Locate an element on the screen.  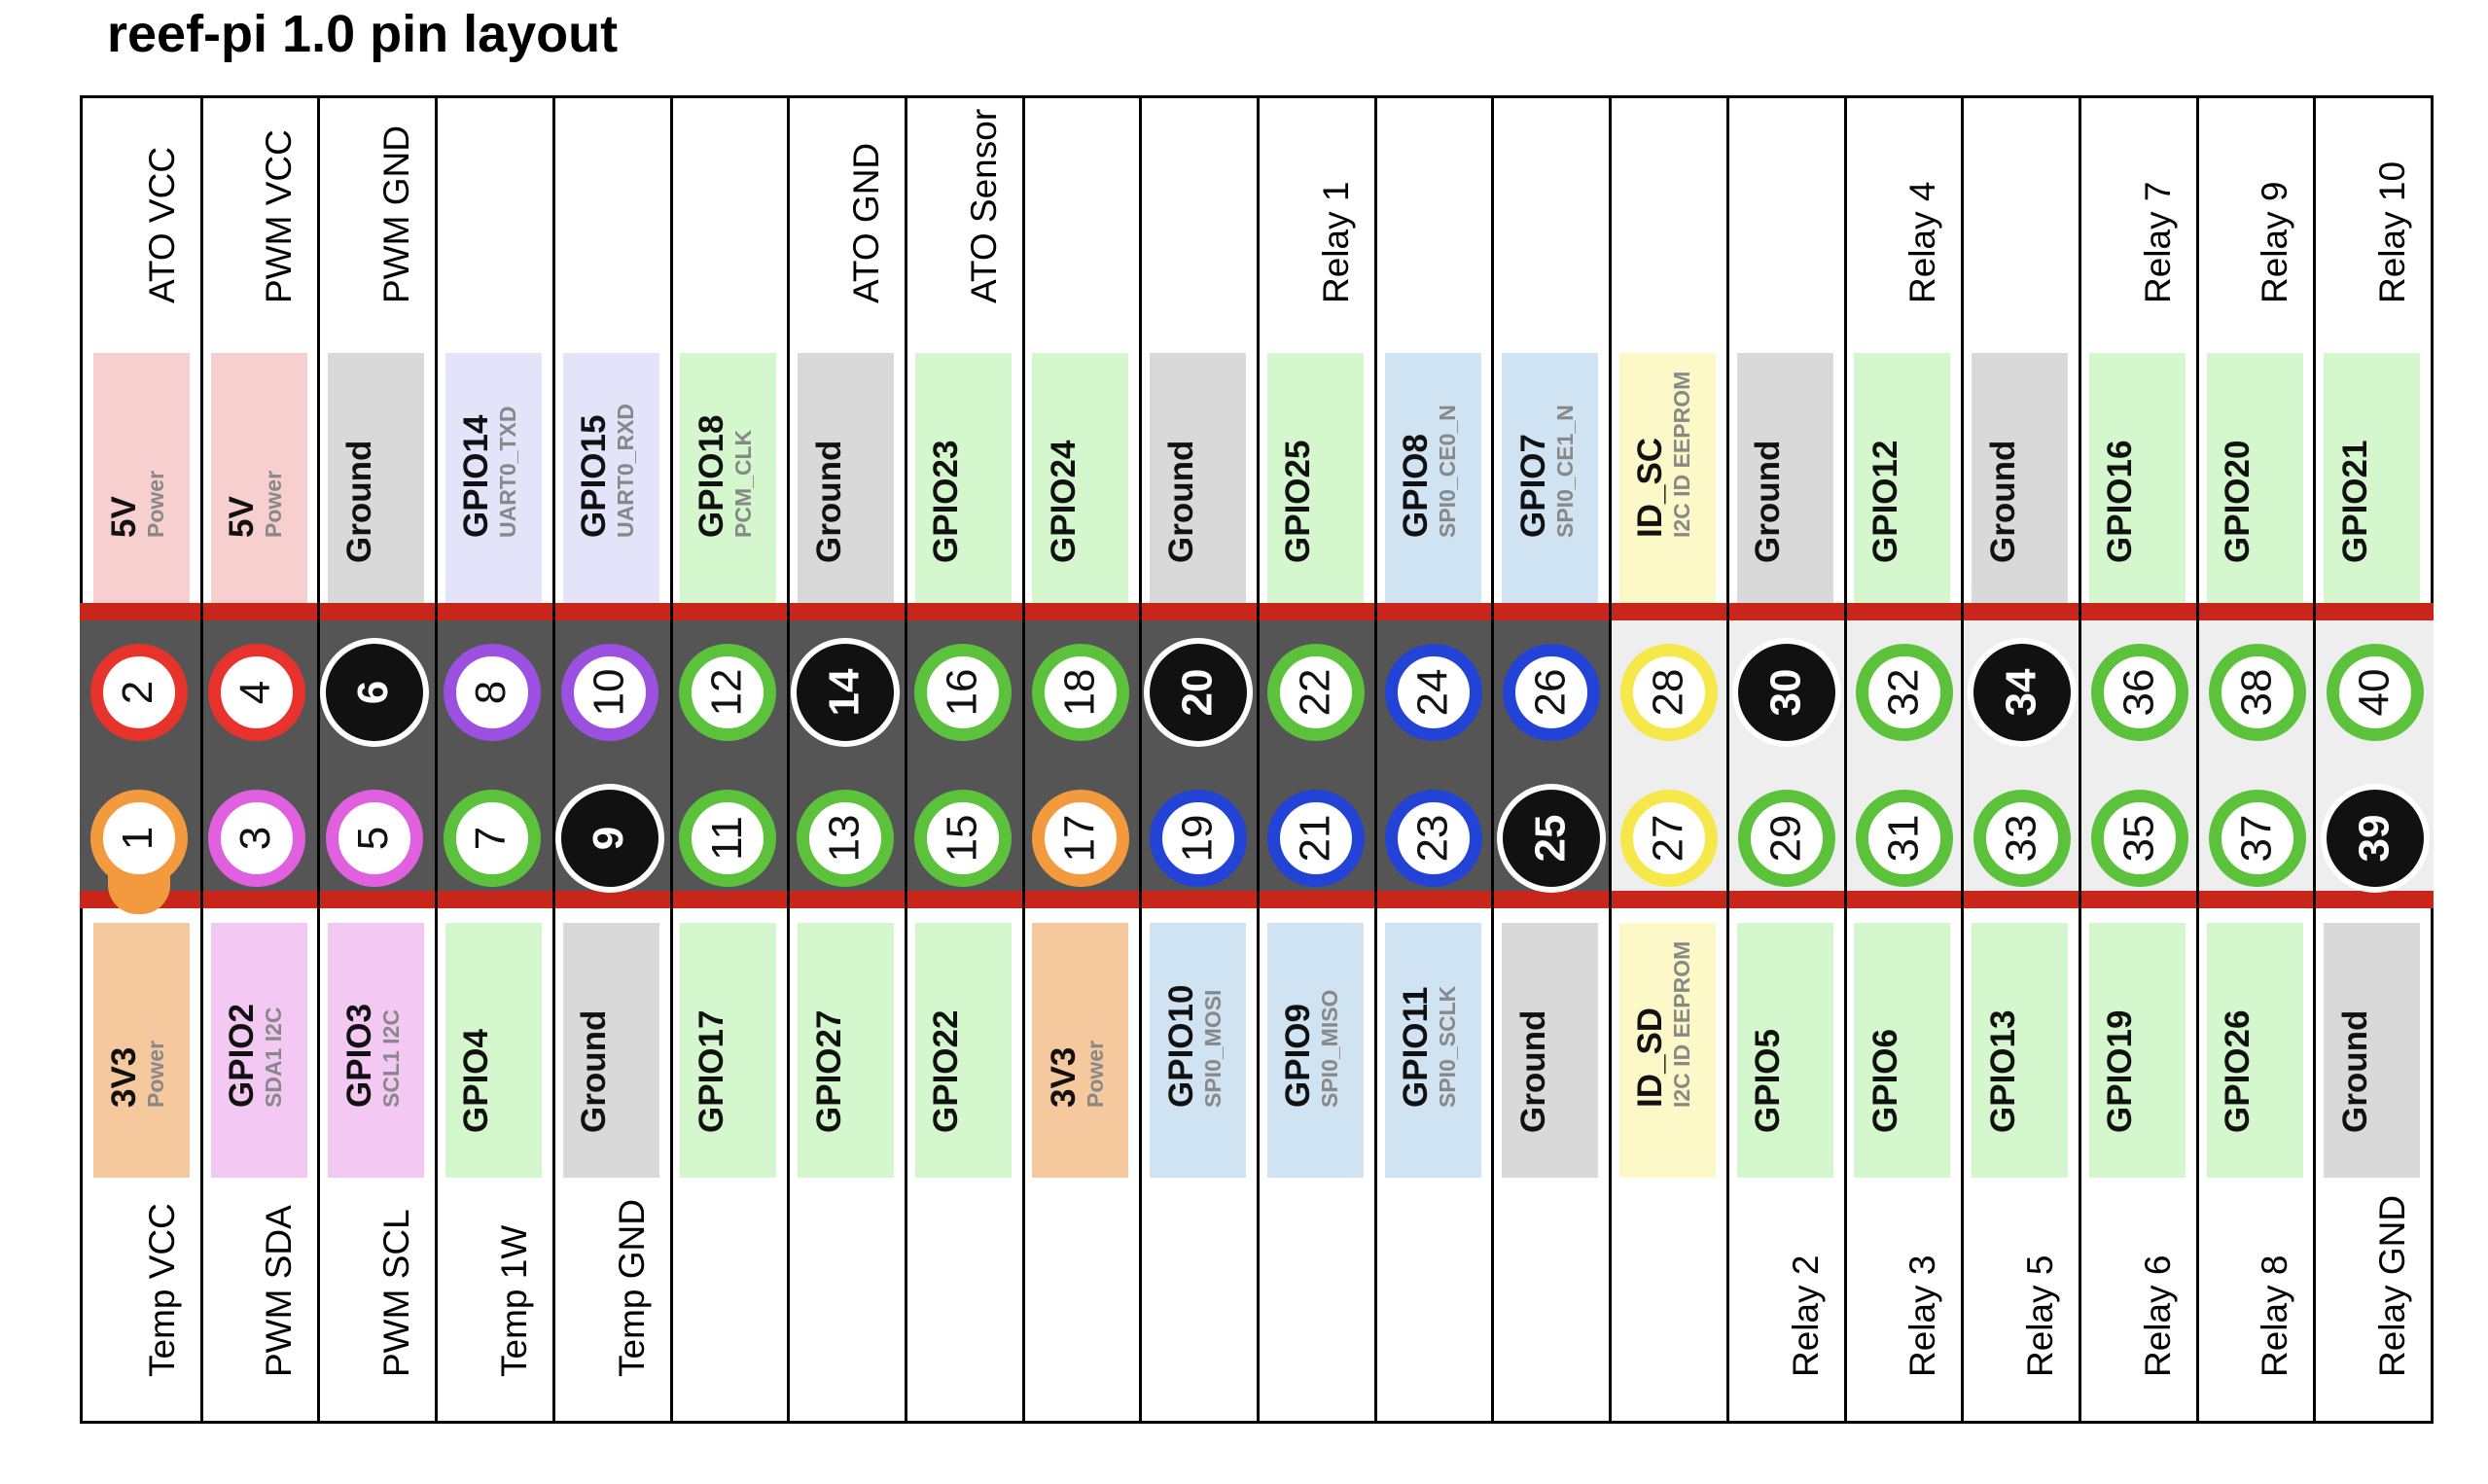
pin-30: 30 is located at coordinates (1786, 693).